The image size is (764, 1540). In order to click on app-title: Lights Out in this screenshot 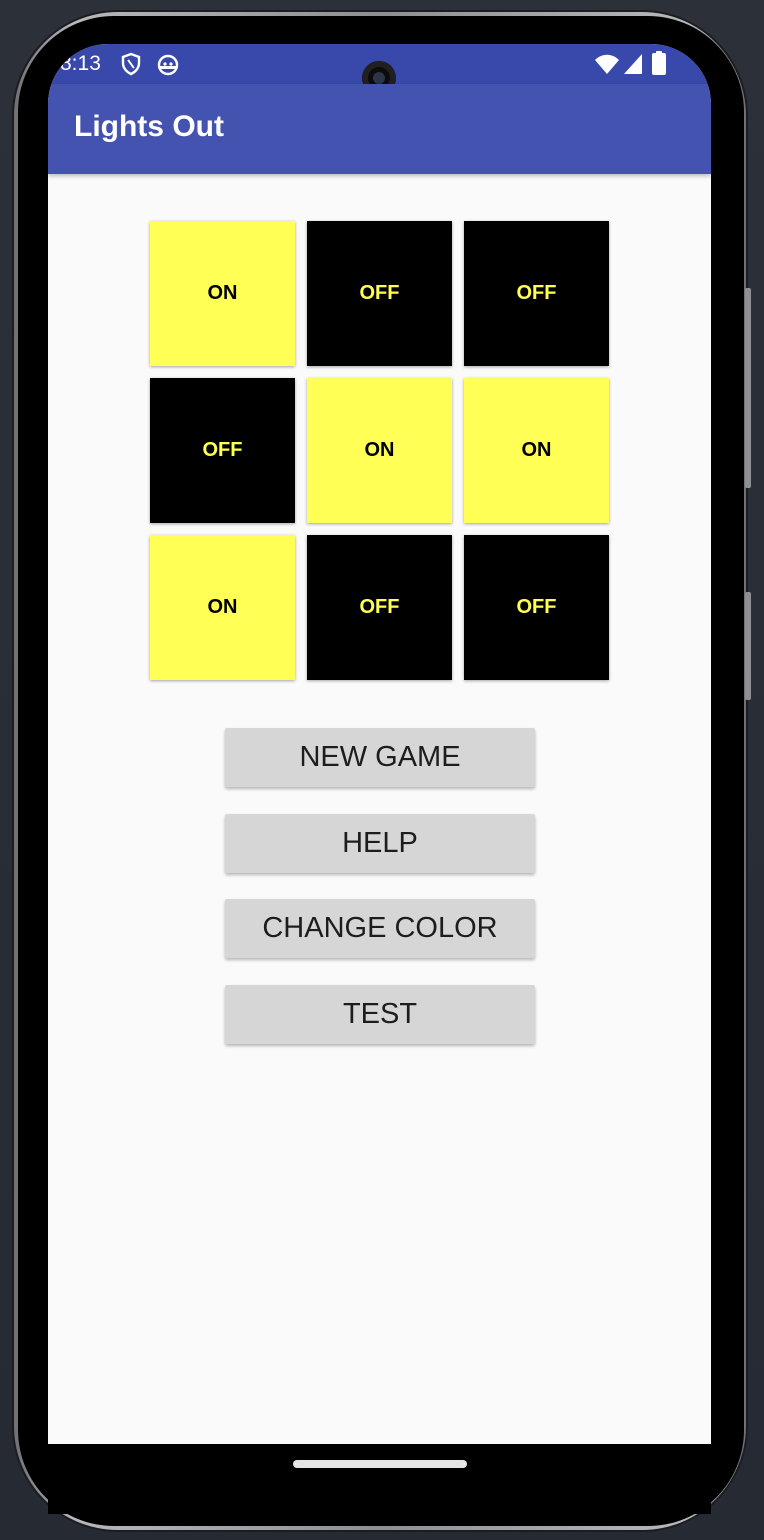, I will do `click(149, 126)`.